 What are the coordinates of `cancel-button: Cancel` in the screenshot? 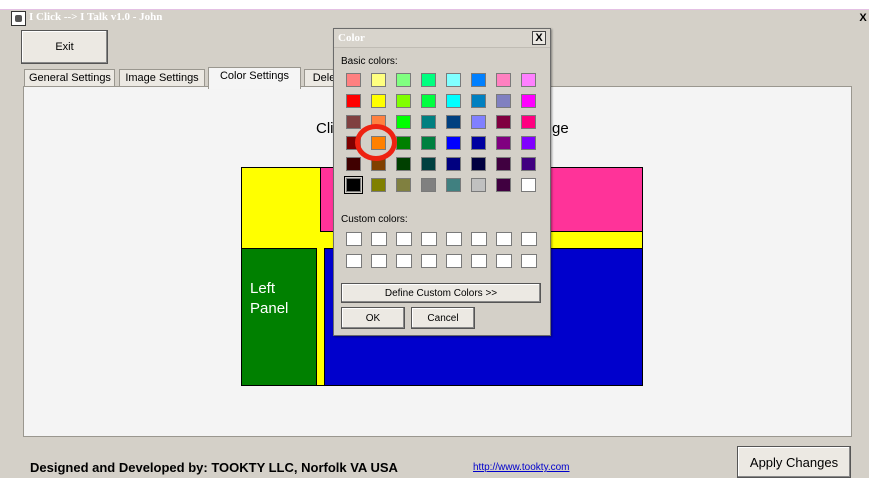 It's located at (443, 318).